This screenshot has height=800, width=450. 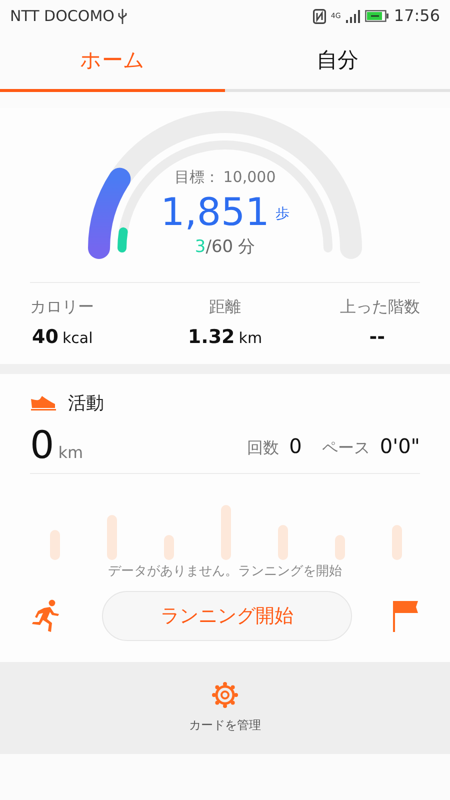 I want to click on count-value: 0, so click(x=295, y=446).